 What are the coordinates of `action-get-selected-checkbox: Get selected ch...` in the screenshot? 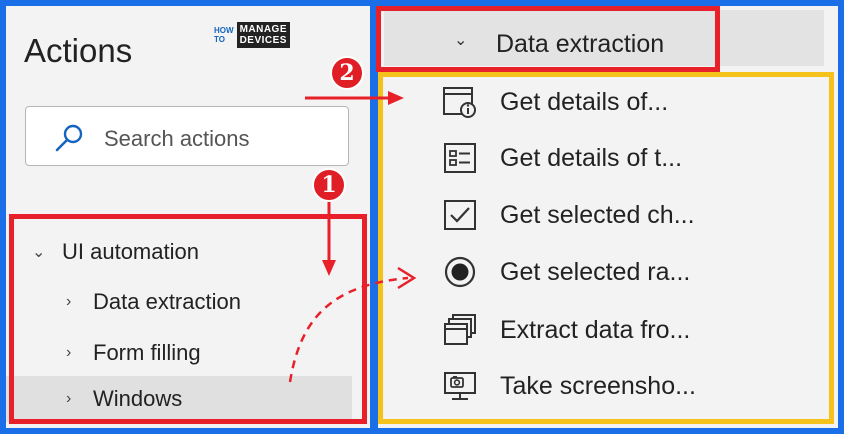 It's located at (567, 215).